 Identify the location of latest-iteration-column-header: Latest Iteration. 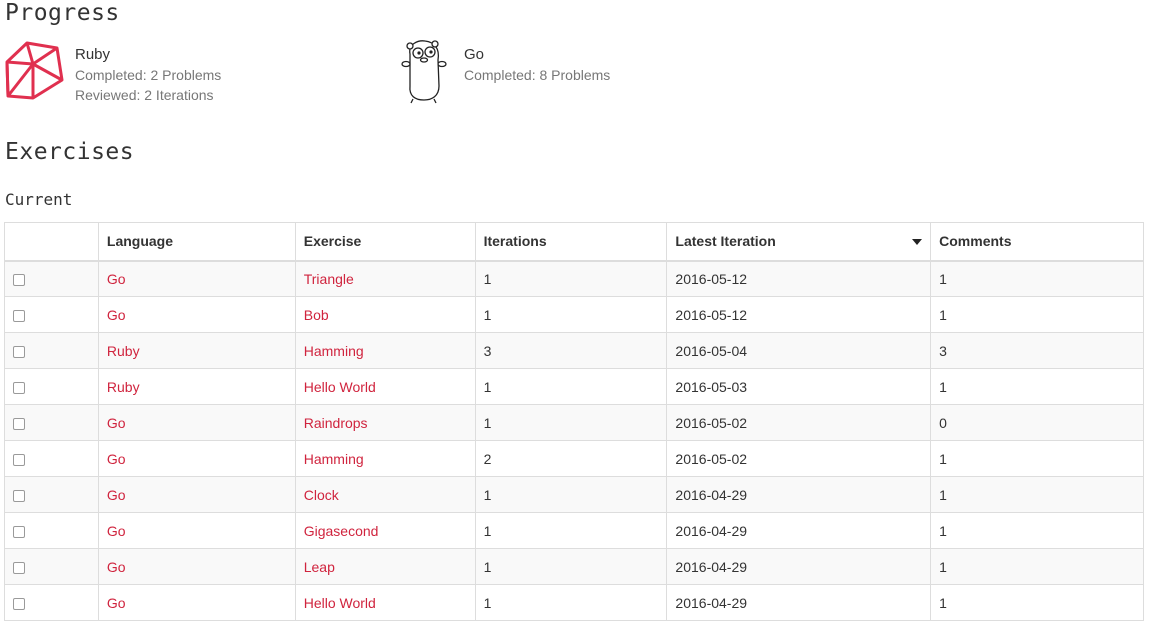
(799, 242).